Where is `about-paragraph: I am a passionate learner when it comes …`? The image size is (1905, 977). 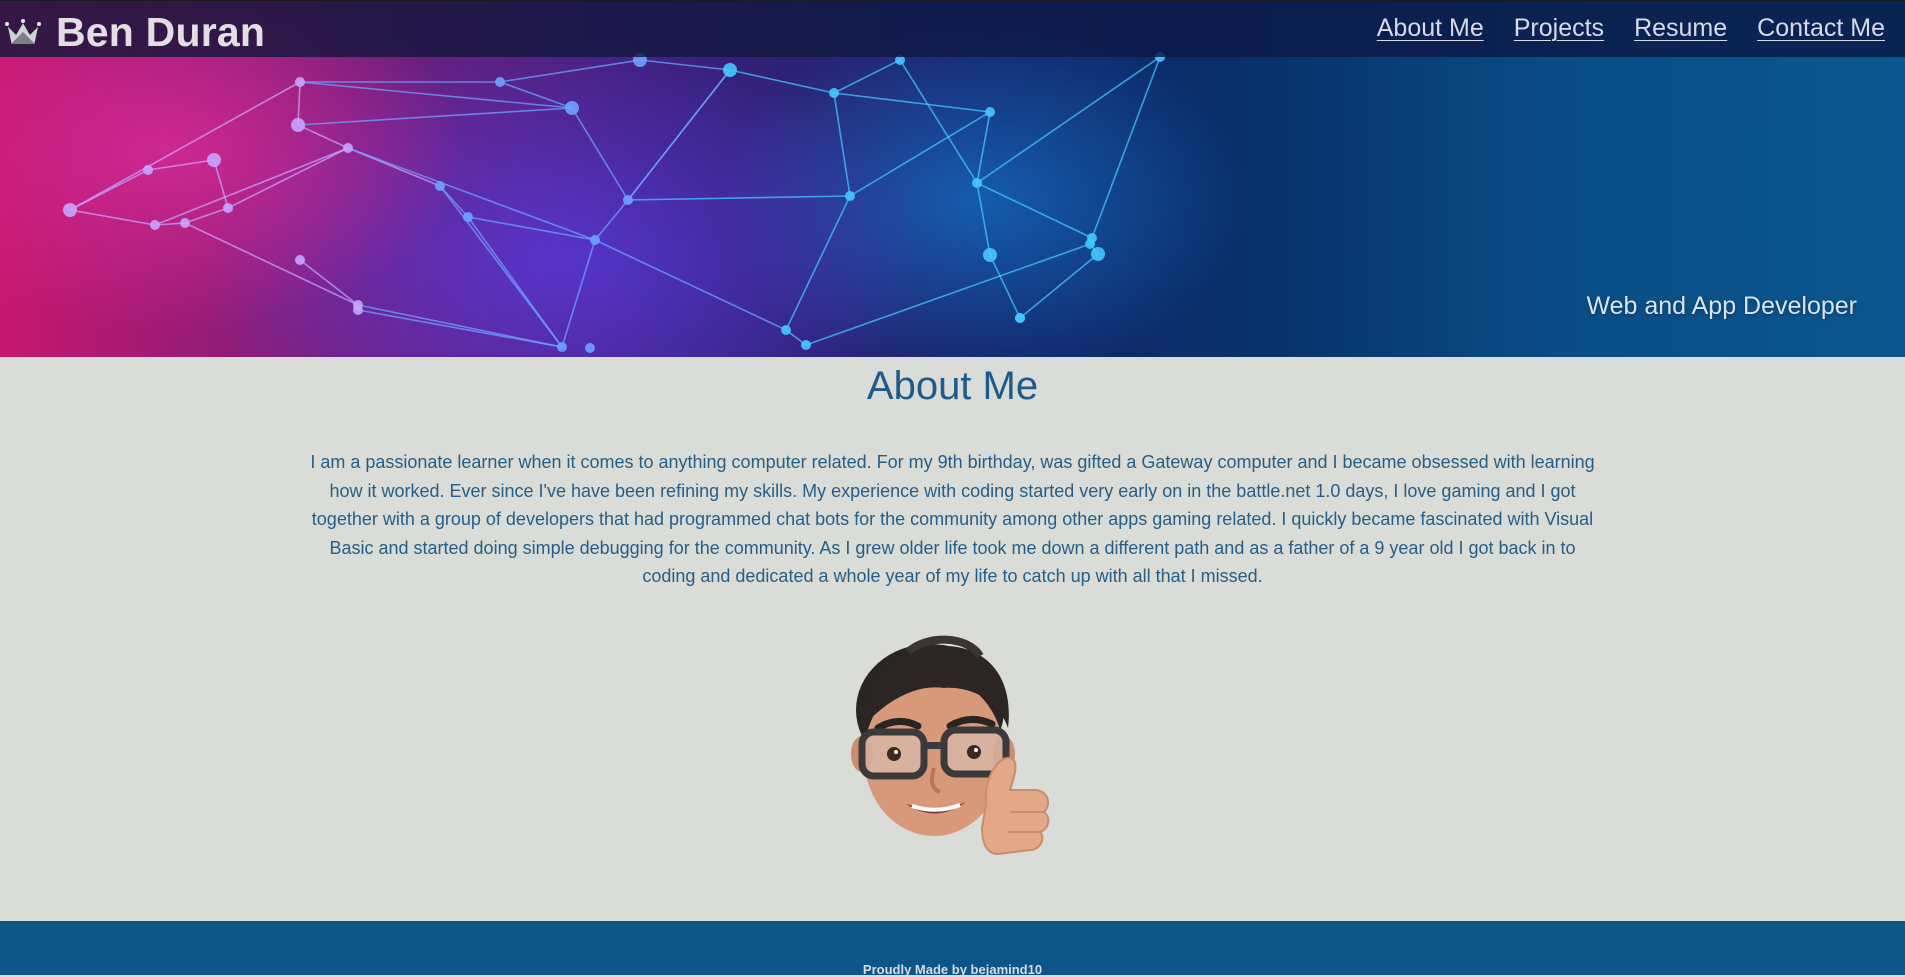 about-paragraph: I am a passionate learner when it comes … is located at coordinates (952, 519).